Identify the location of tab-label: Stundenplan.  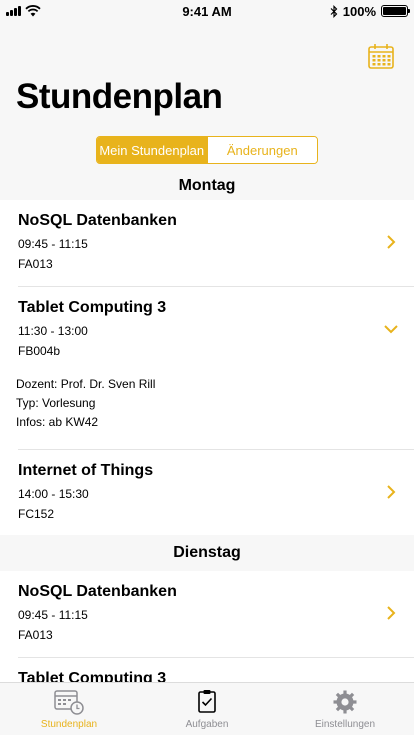
(69, 724).